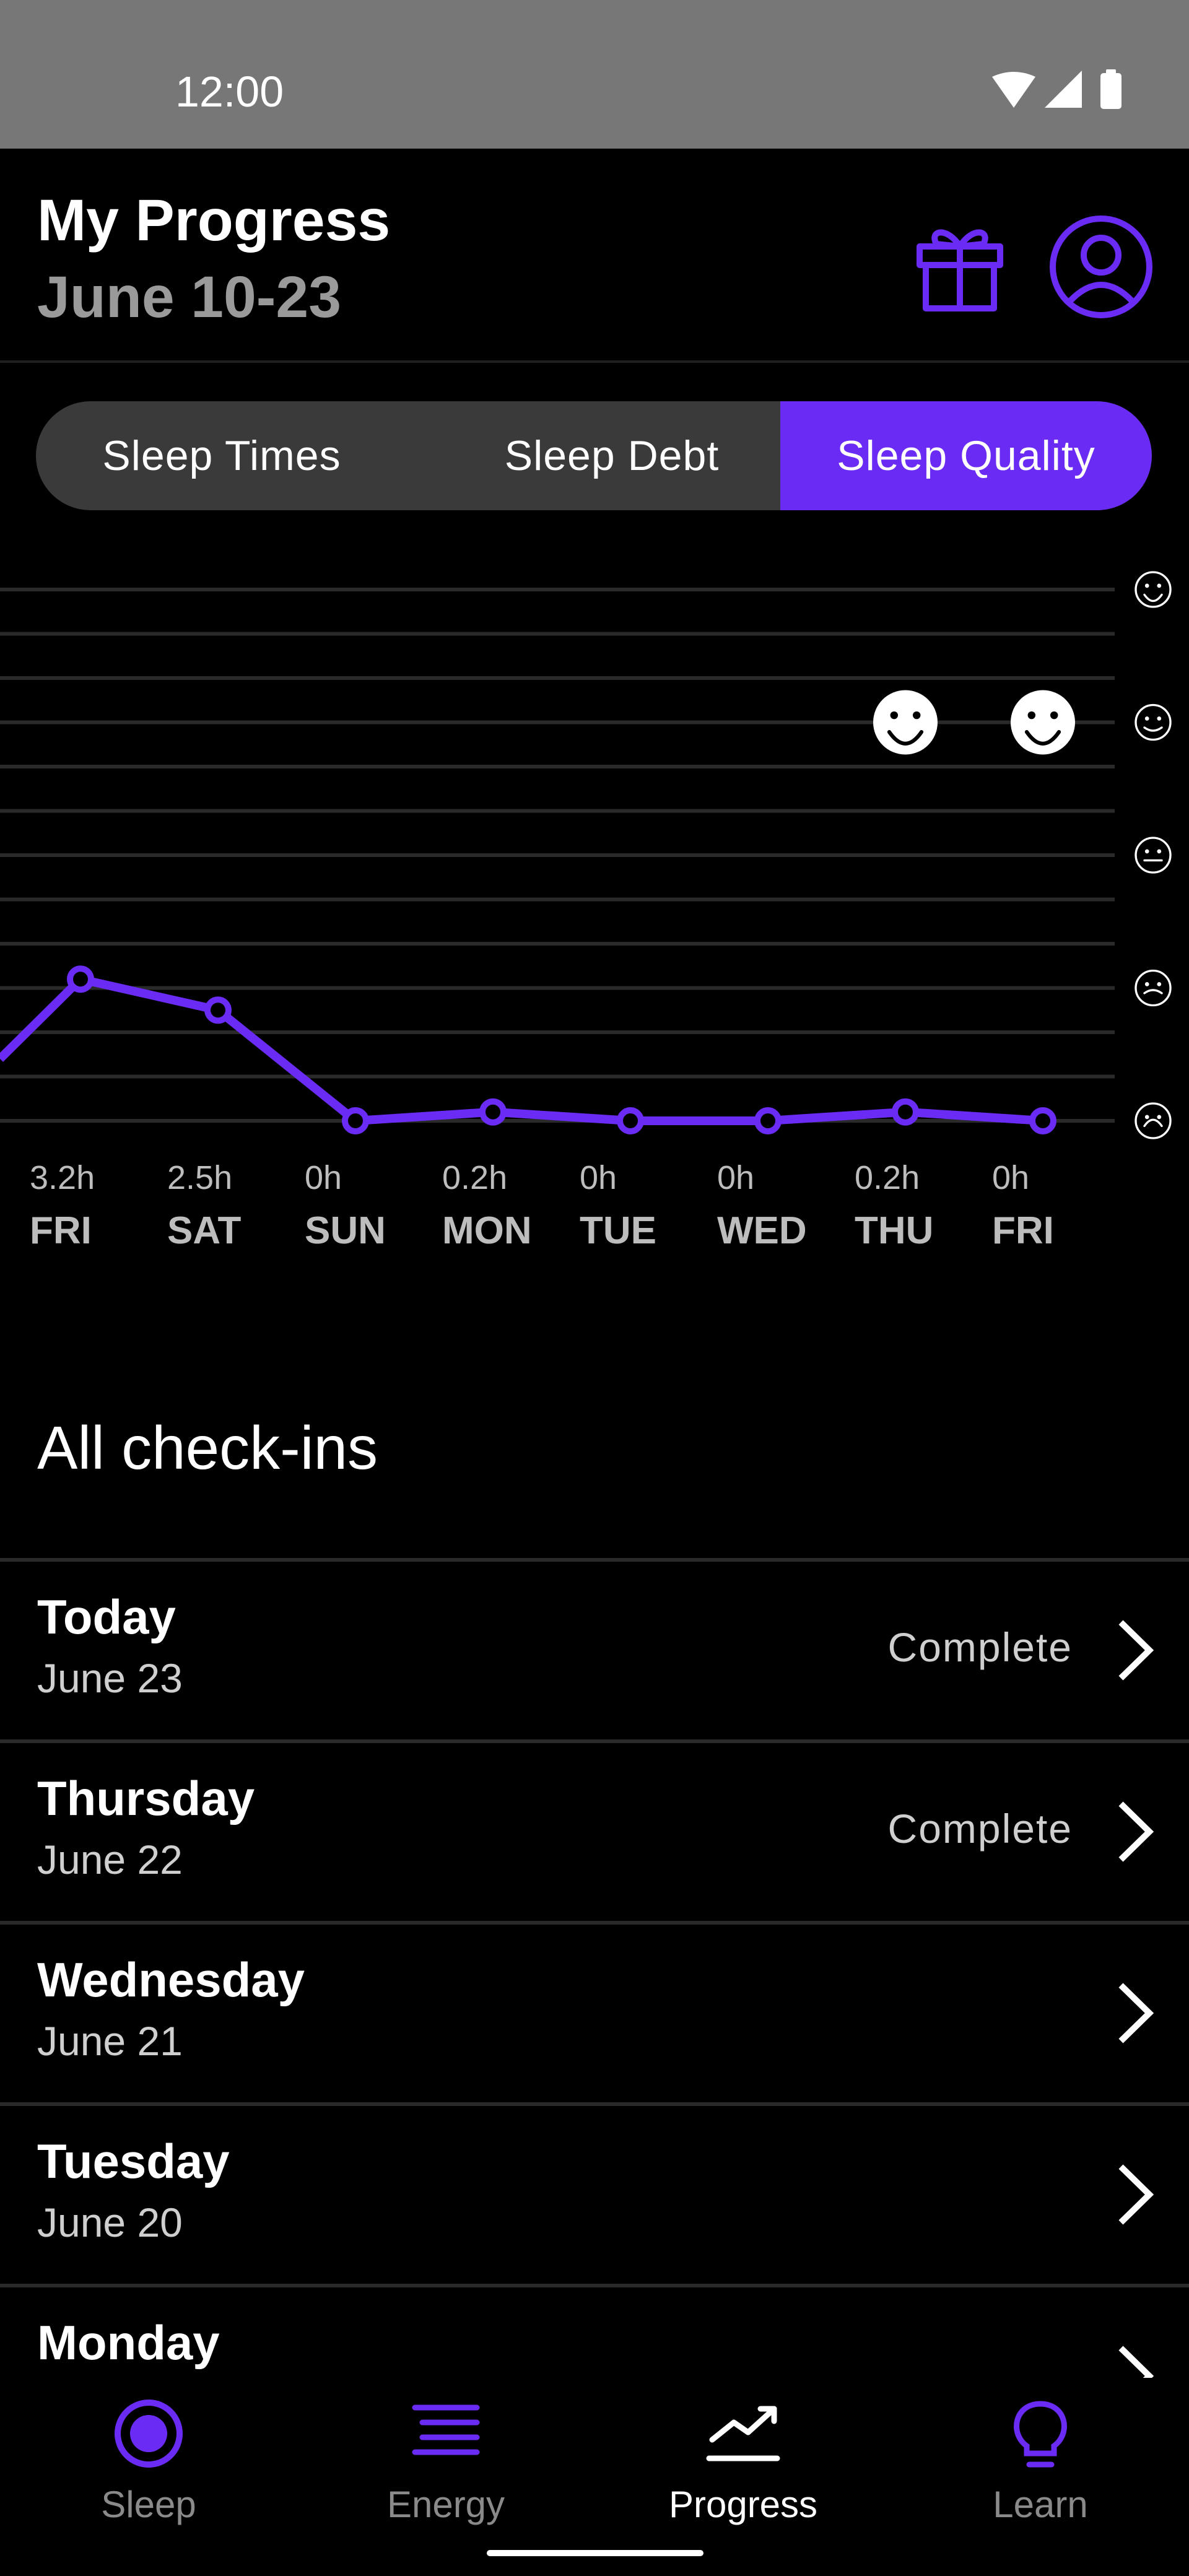 Image resolution: width=1189 pixels, height=2576 pixels. I want to click on checkin-day: Today, so click(106, 1617).